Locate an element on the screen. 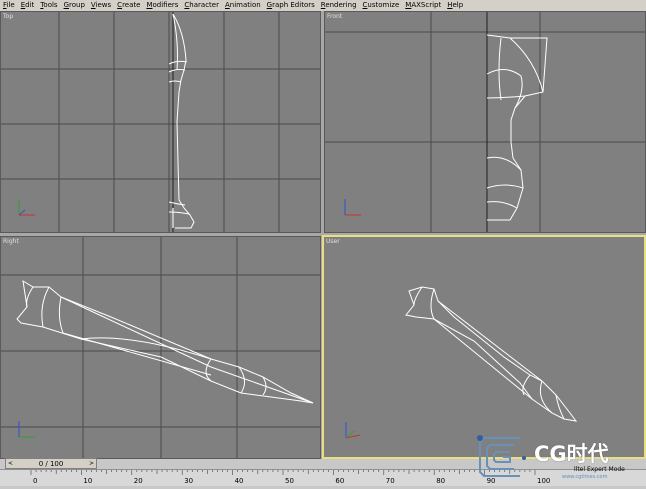 Image resolution: width=646 pixels, height=489 pixels. watermark-url: www.cgtimes.com is located at coordinates (585, 477).